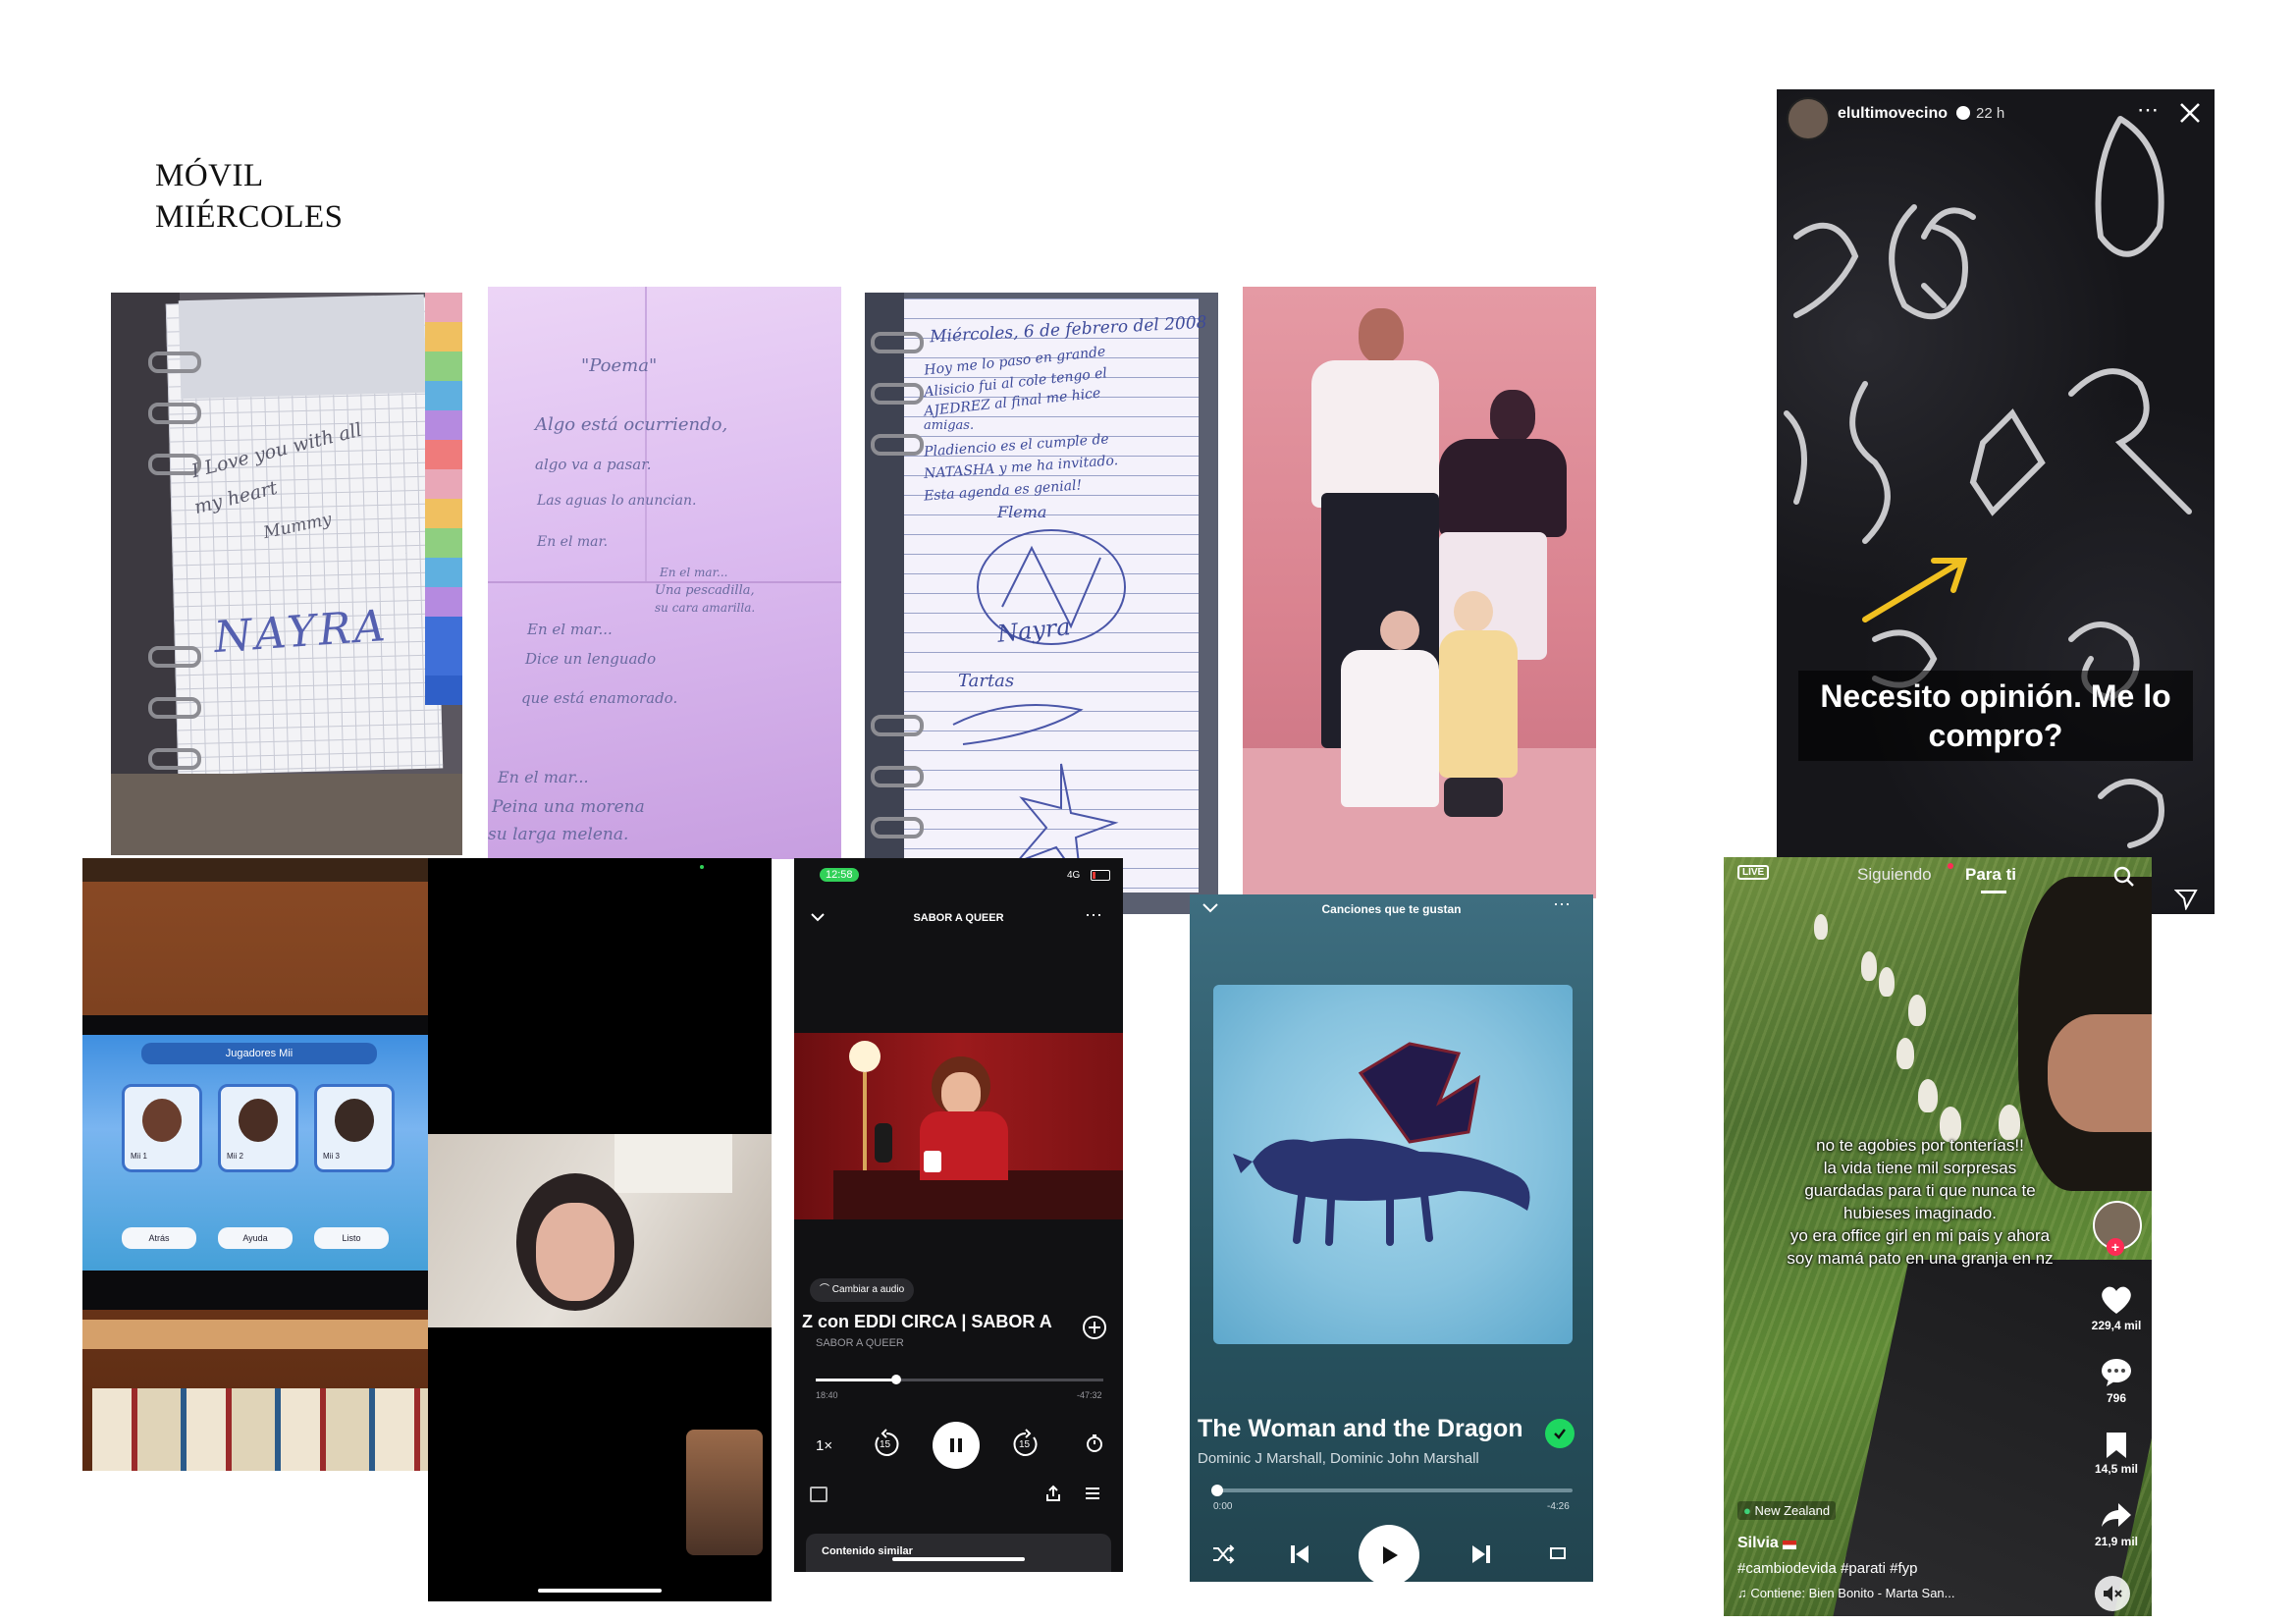 This screenshot has height=1623, width=2296. What do you see at coordinates (600, 1229) in the screenshot?
I see `video-call-screenshot` at bounding box center [600, 1229].